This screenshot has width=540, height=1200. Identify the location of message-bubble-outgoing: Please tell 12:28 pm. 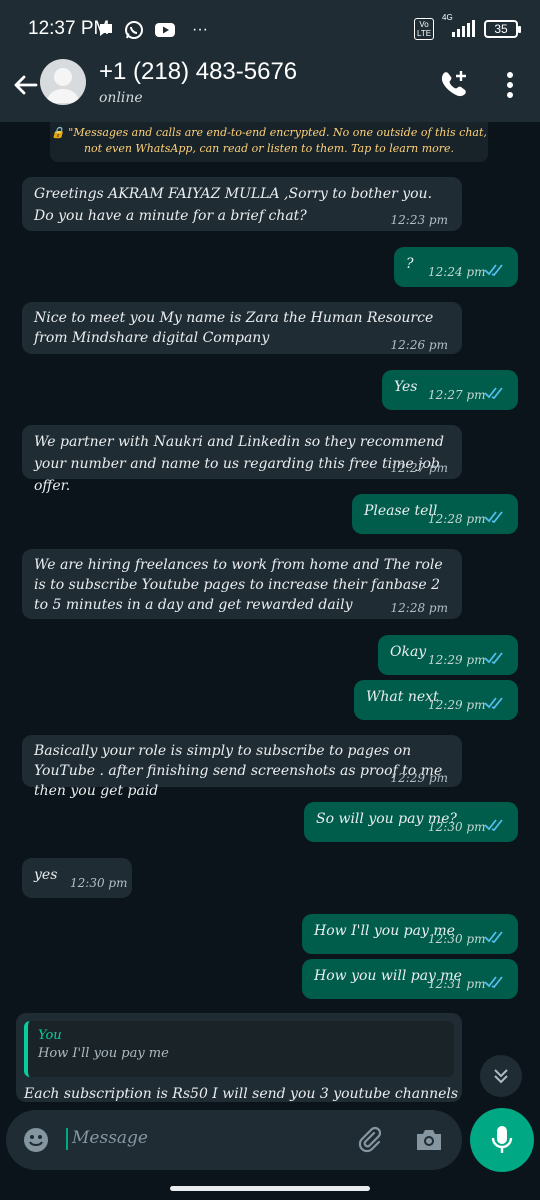
(435, 514).